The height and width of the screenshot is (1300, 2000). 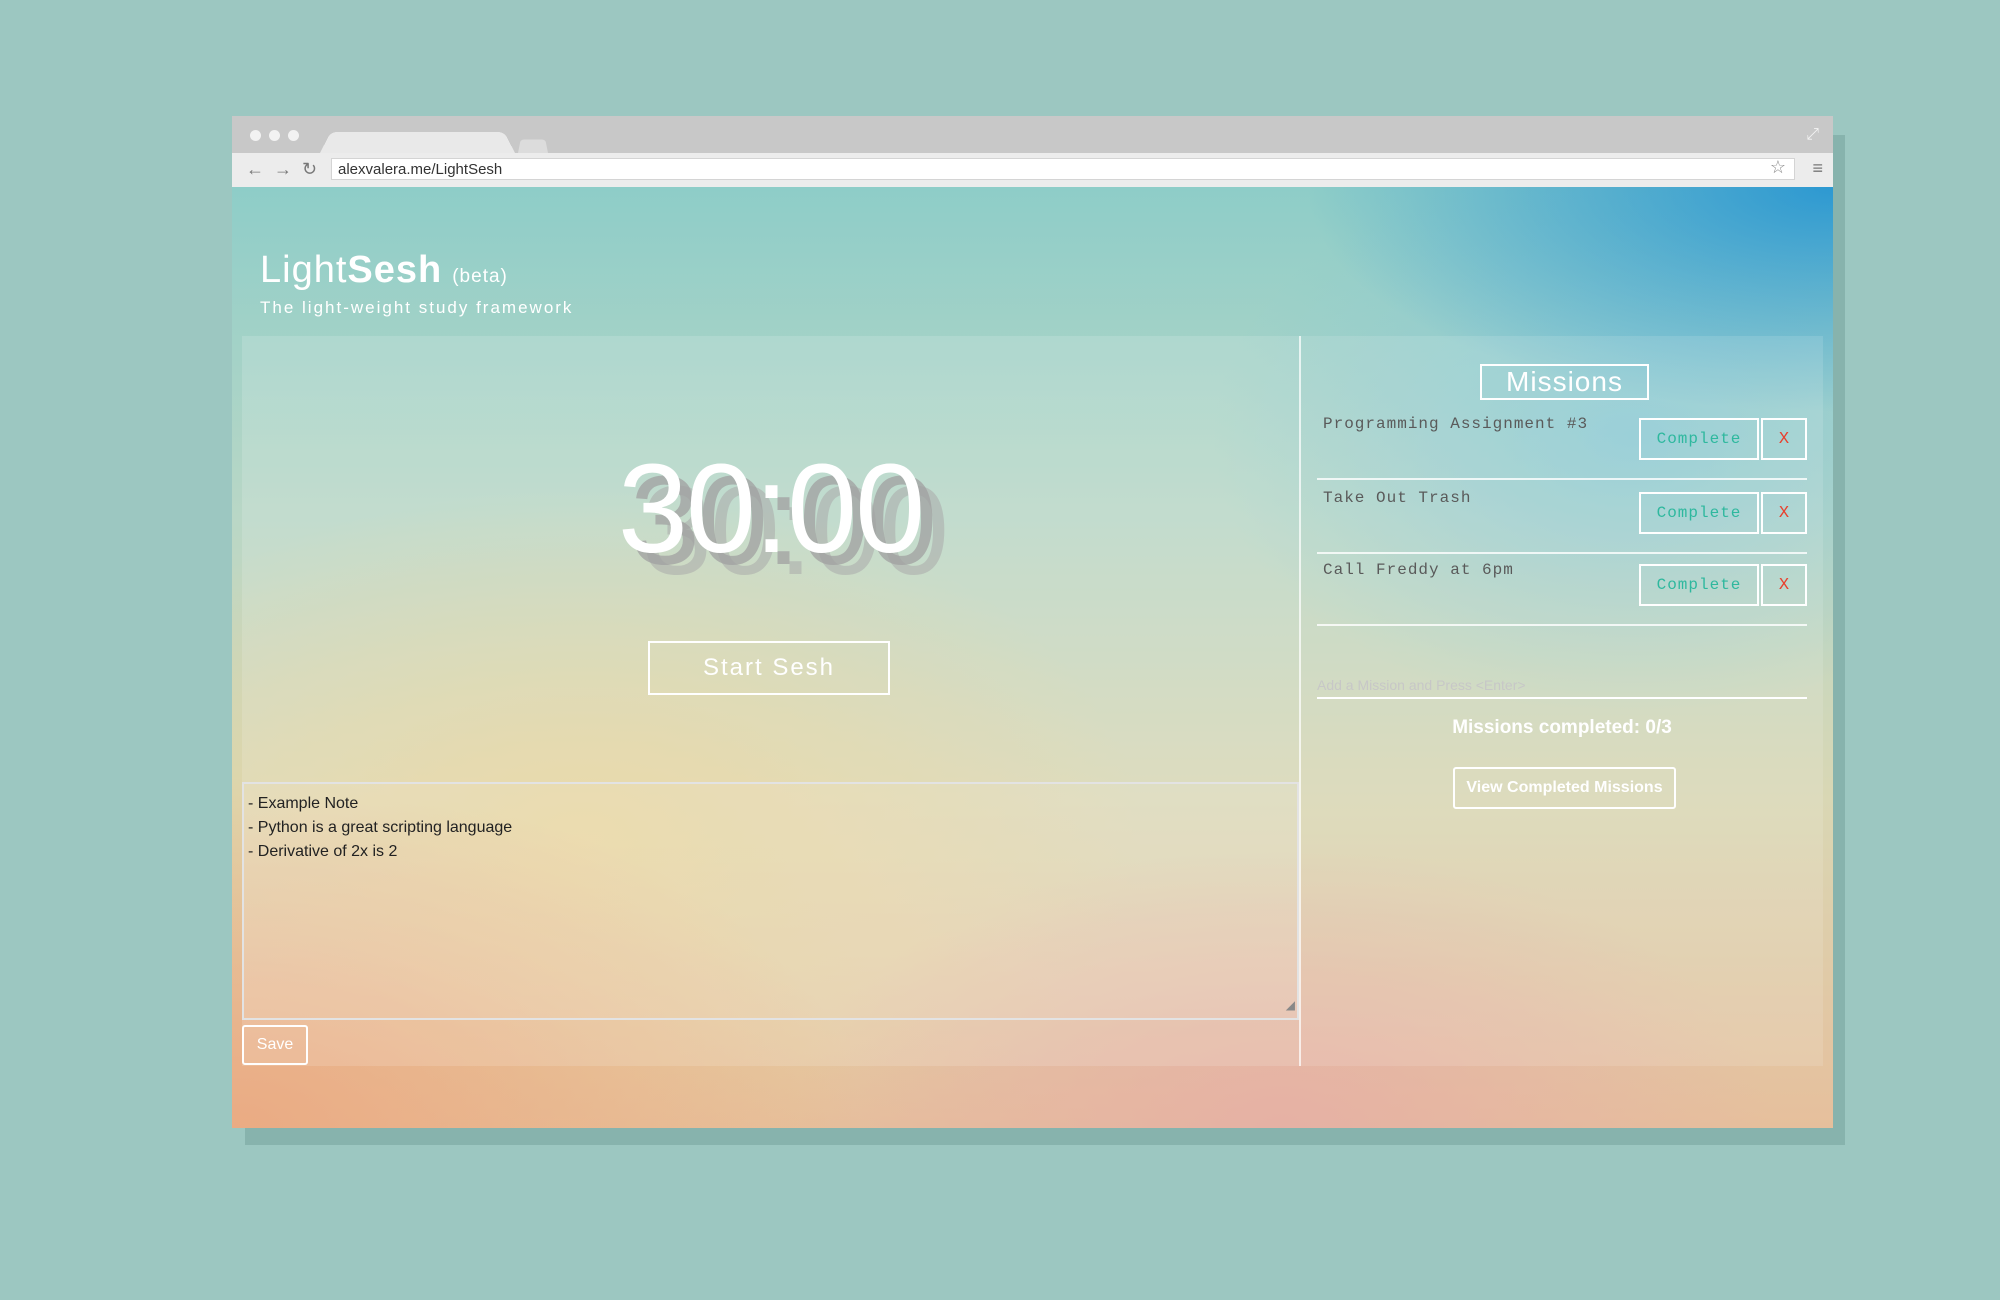 I want to click on arrow-right-icon: →, so click(x=283, y=169).